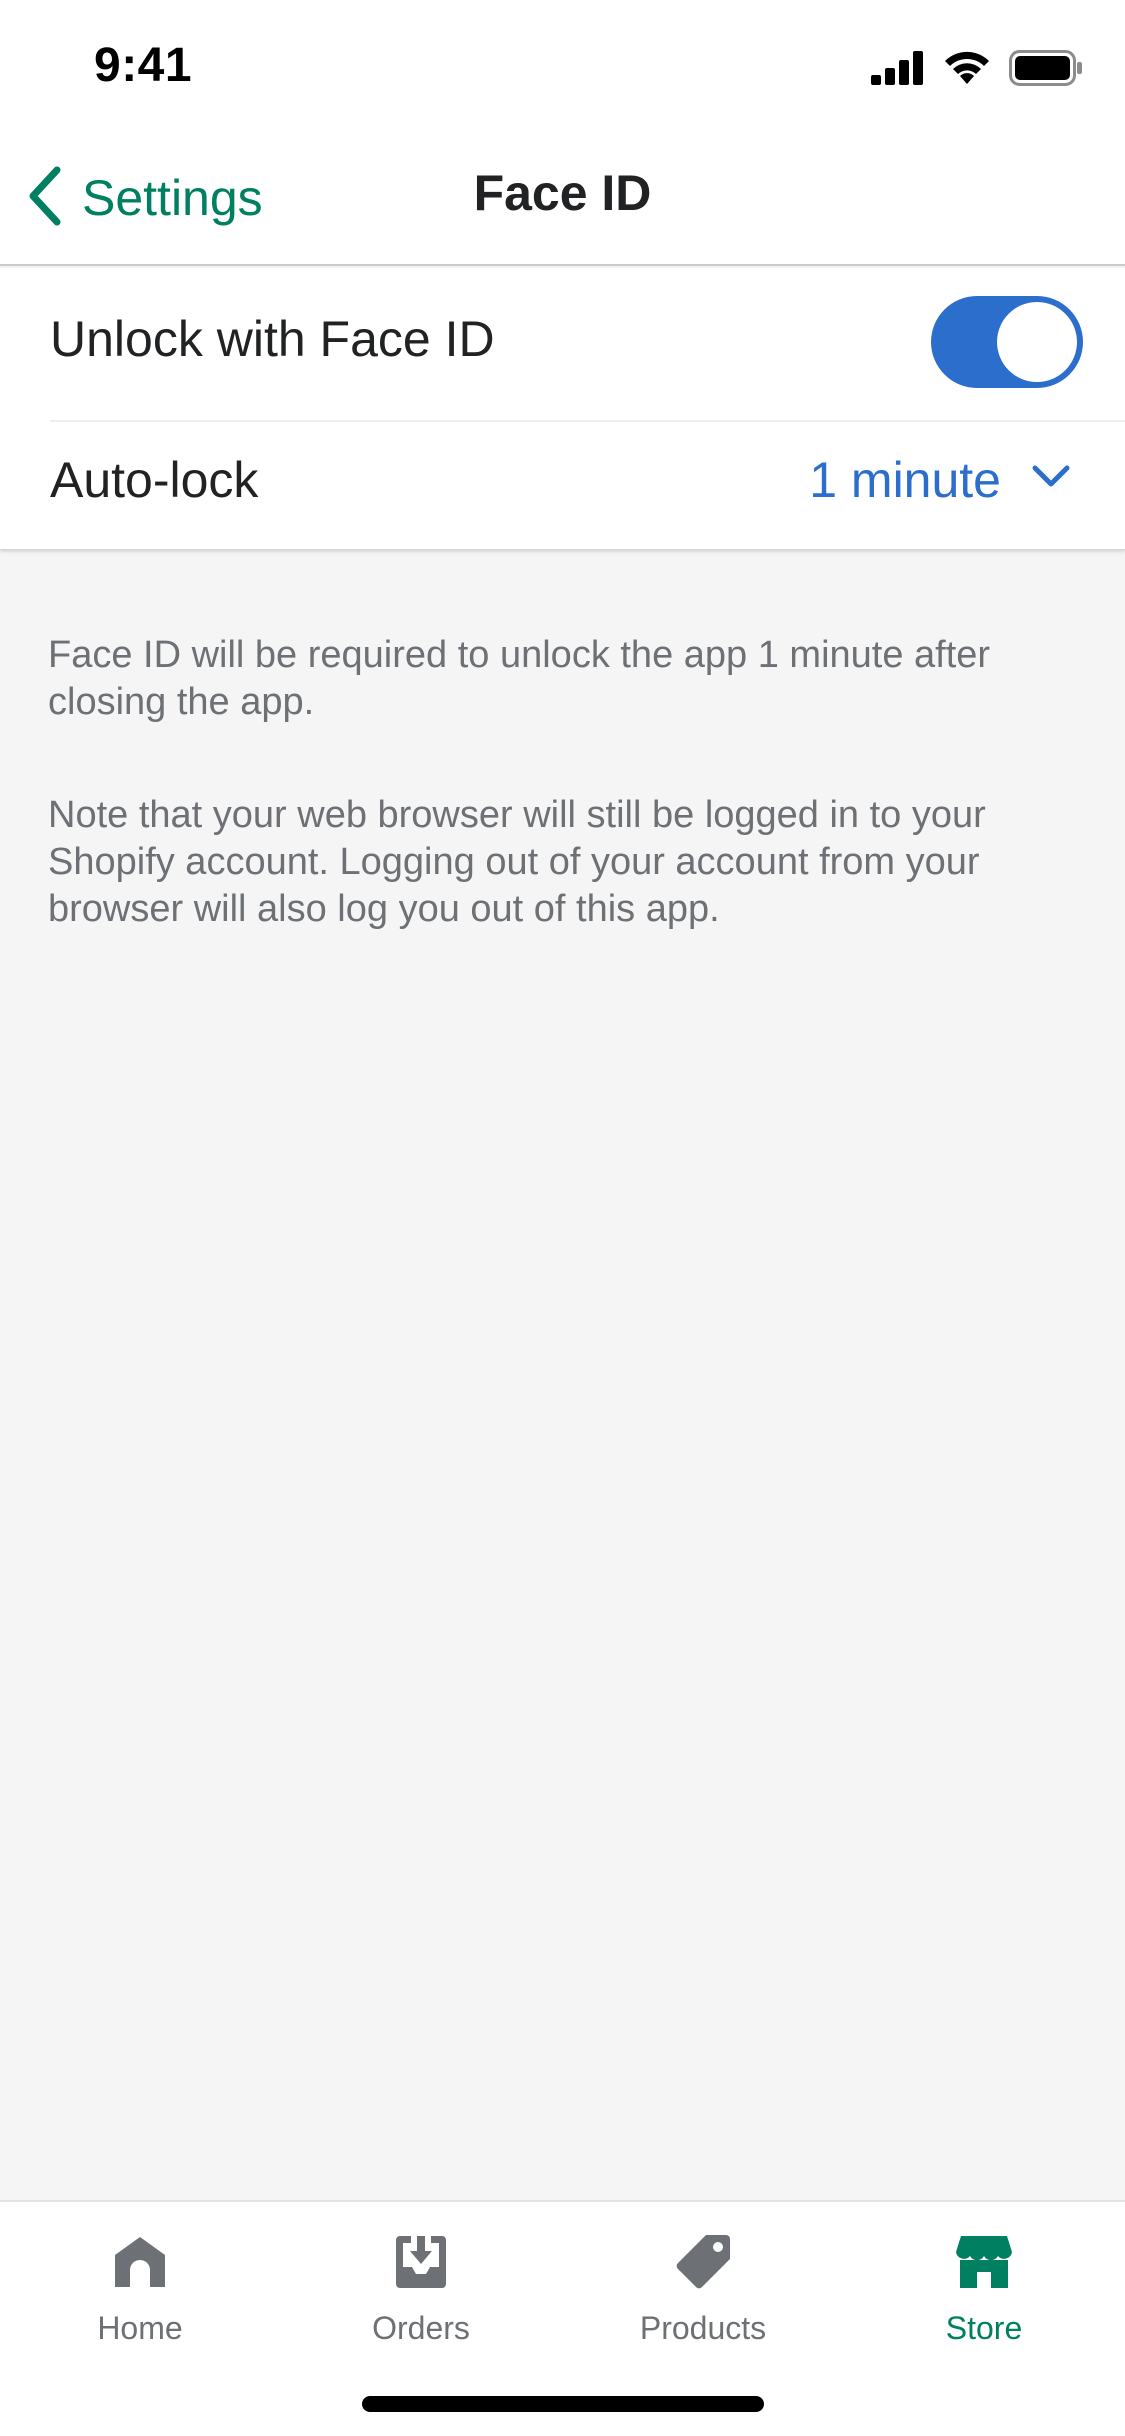  Describe the element at coordinates (703, 2262) in the screenshot. I see `tag-icon` at that location.